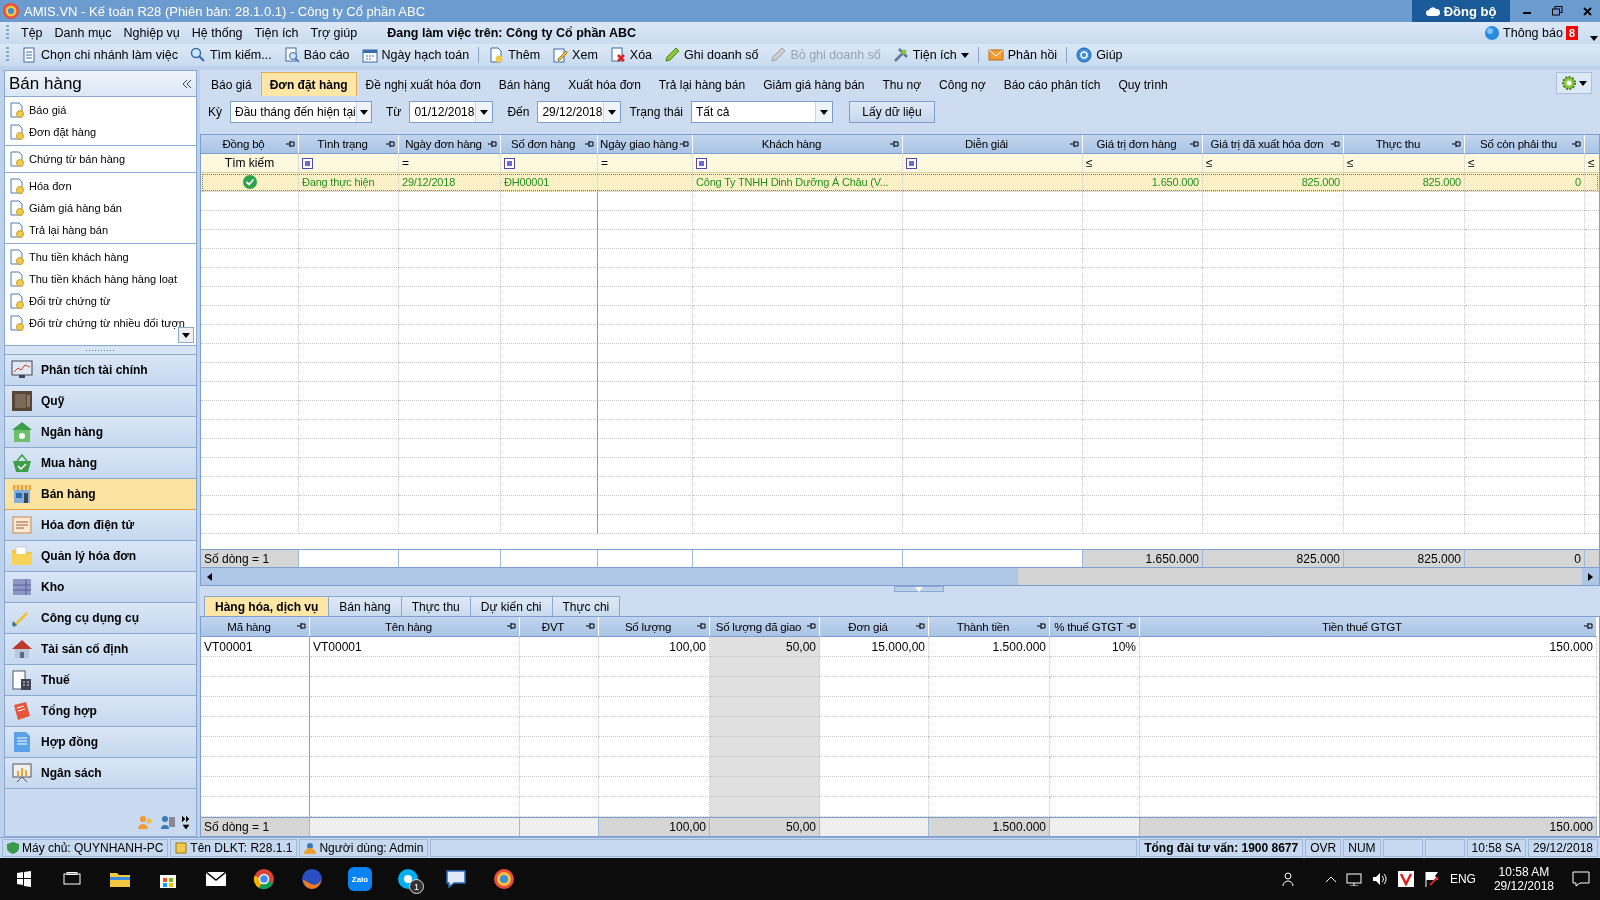 This screenshot has width=1600, height=900. Describe the element at coordinates (1379, 879) in the screenshot. I see `volume-icon` at that location.